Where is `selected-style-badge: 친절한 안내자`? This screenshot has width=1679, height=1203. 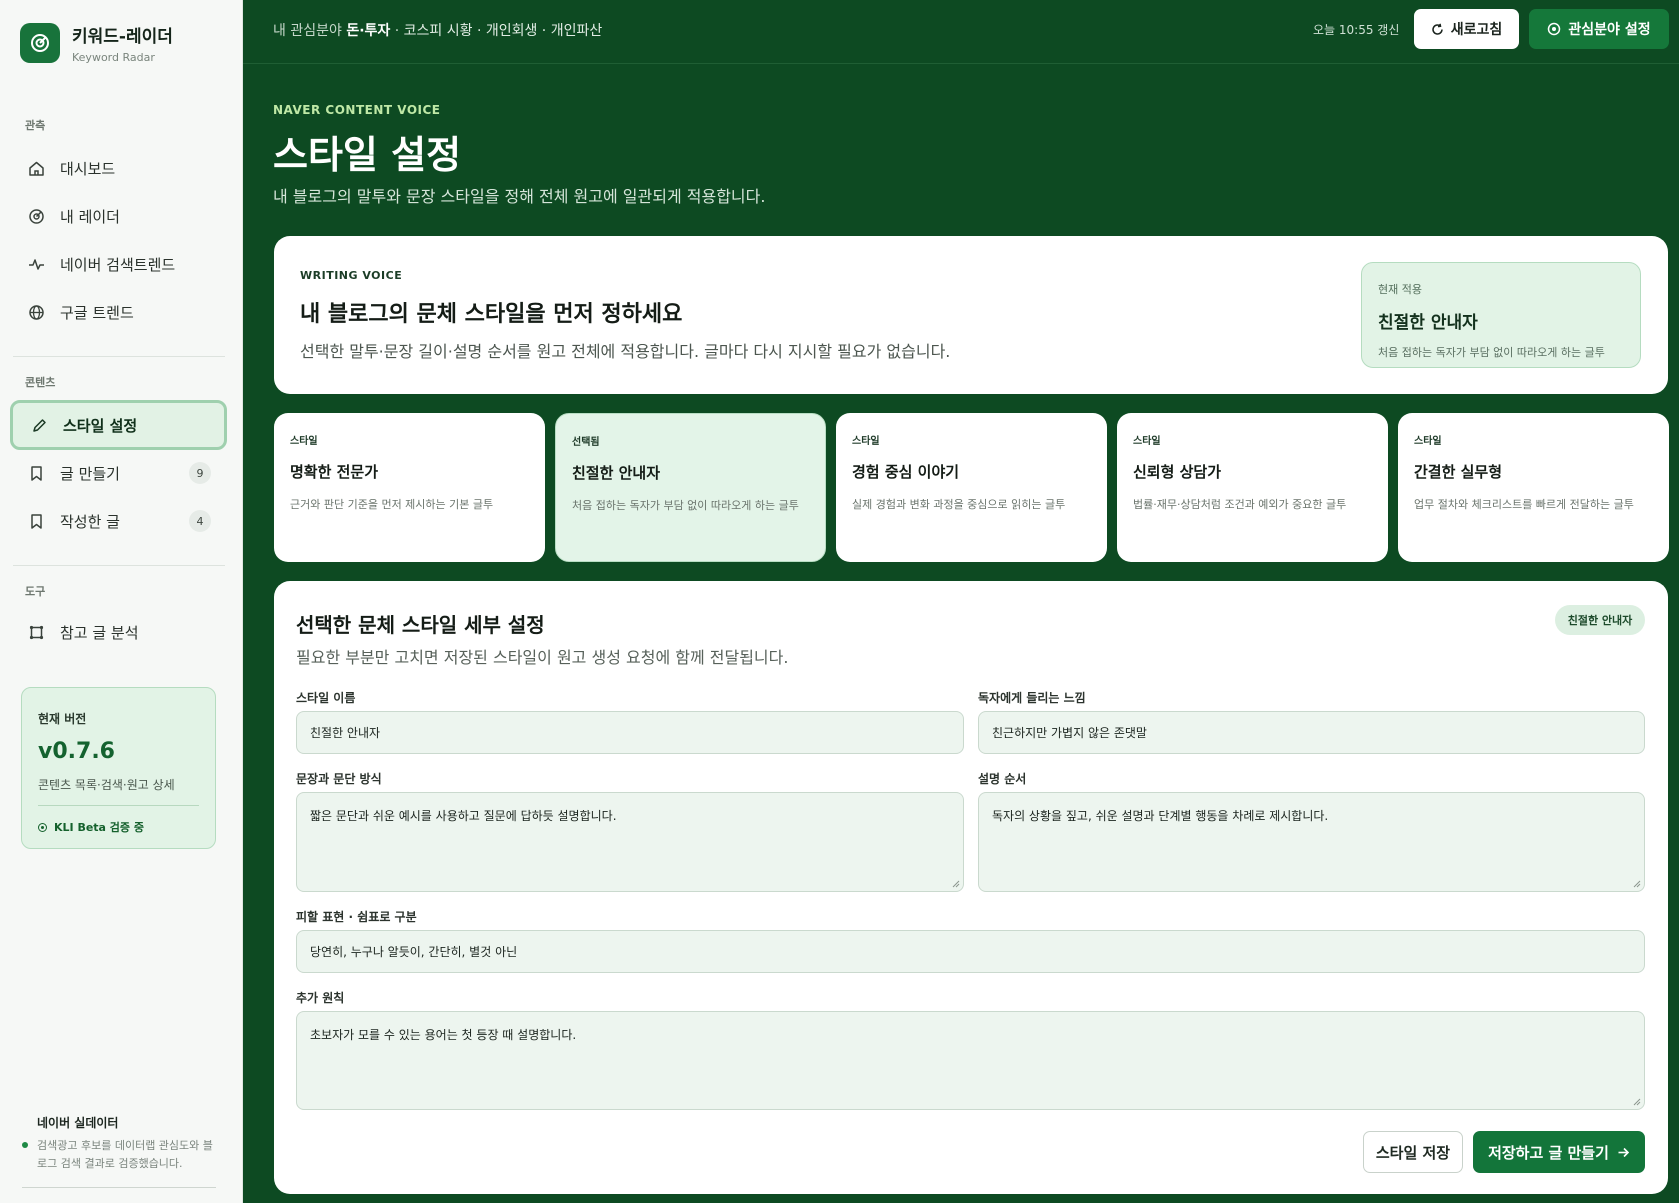 selected-style-badge: 친절한 안내자 is located at coordinates (1600, 620).